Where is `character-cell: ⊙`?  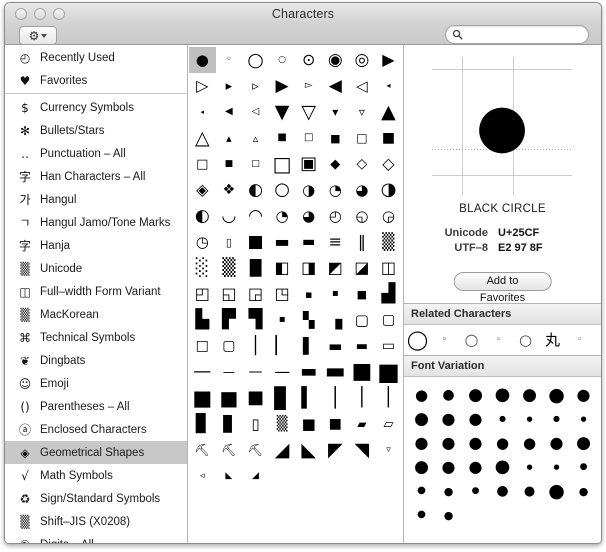 character-cell: ⊙ is located at coordinates (308, 60).